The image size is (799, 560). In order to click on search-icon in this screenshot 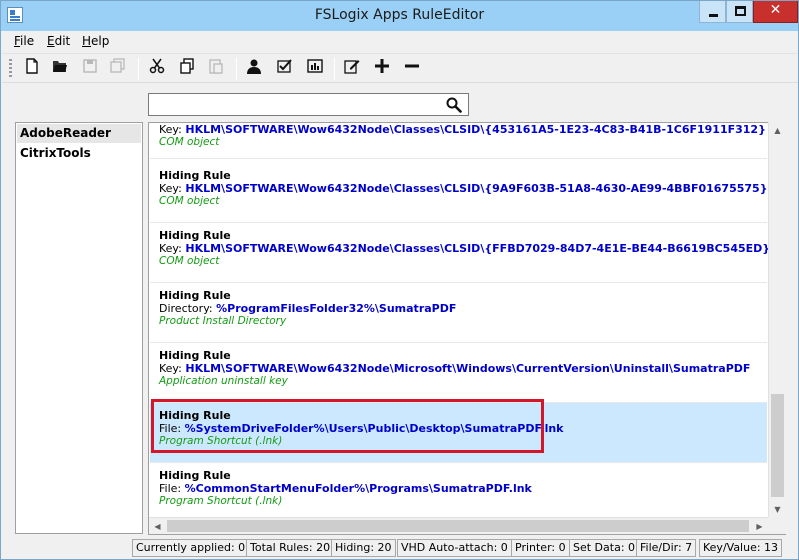, I will do `click(454, 105)`.